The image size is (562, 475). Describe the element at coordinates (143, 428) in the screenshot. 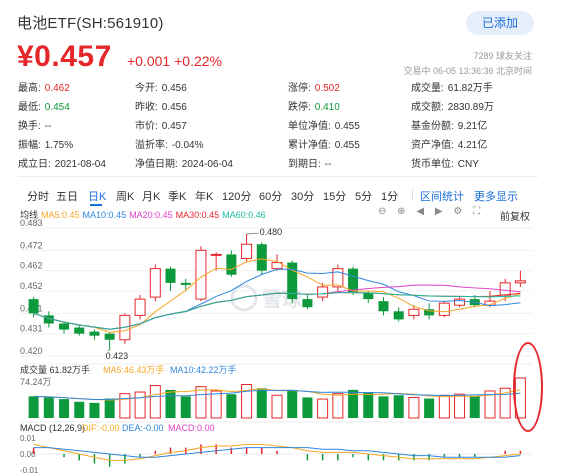

I see `macd-dea: DEA:-0.00` at that location.